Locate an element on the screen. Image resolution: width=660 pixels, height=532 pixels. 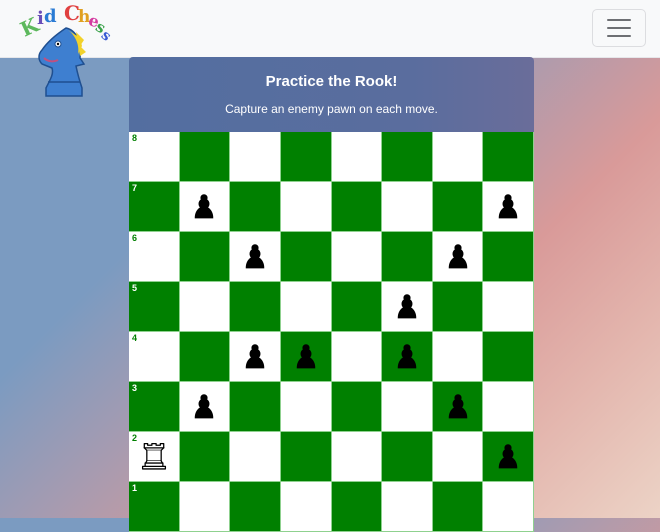
knight-mascot-icon is located at coordinates (62, 62).